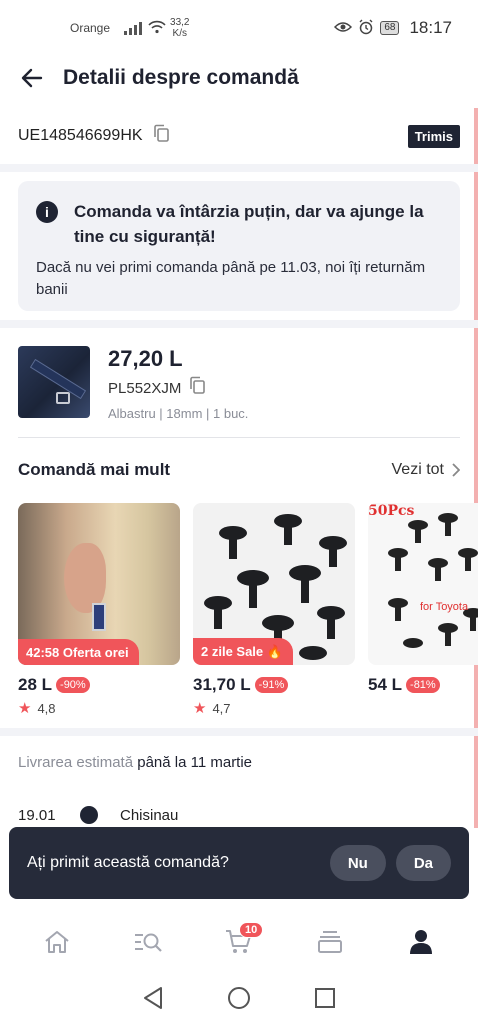 Image resolution: width=478 pixels, height=1024 pixels. What do you see at coordinates (222, 684) in the screenshot?
I see `card-price: 31,70 L` at bounding box center [222, 684].